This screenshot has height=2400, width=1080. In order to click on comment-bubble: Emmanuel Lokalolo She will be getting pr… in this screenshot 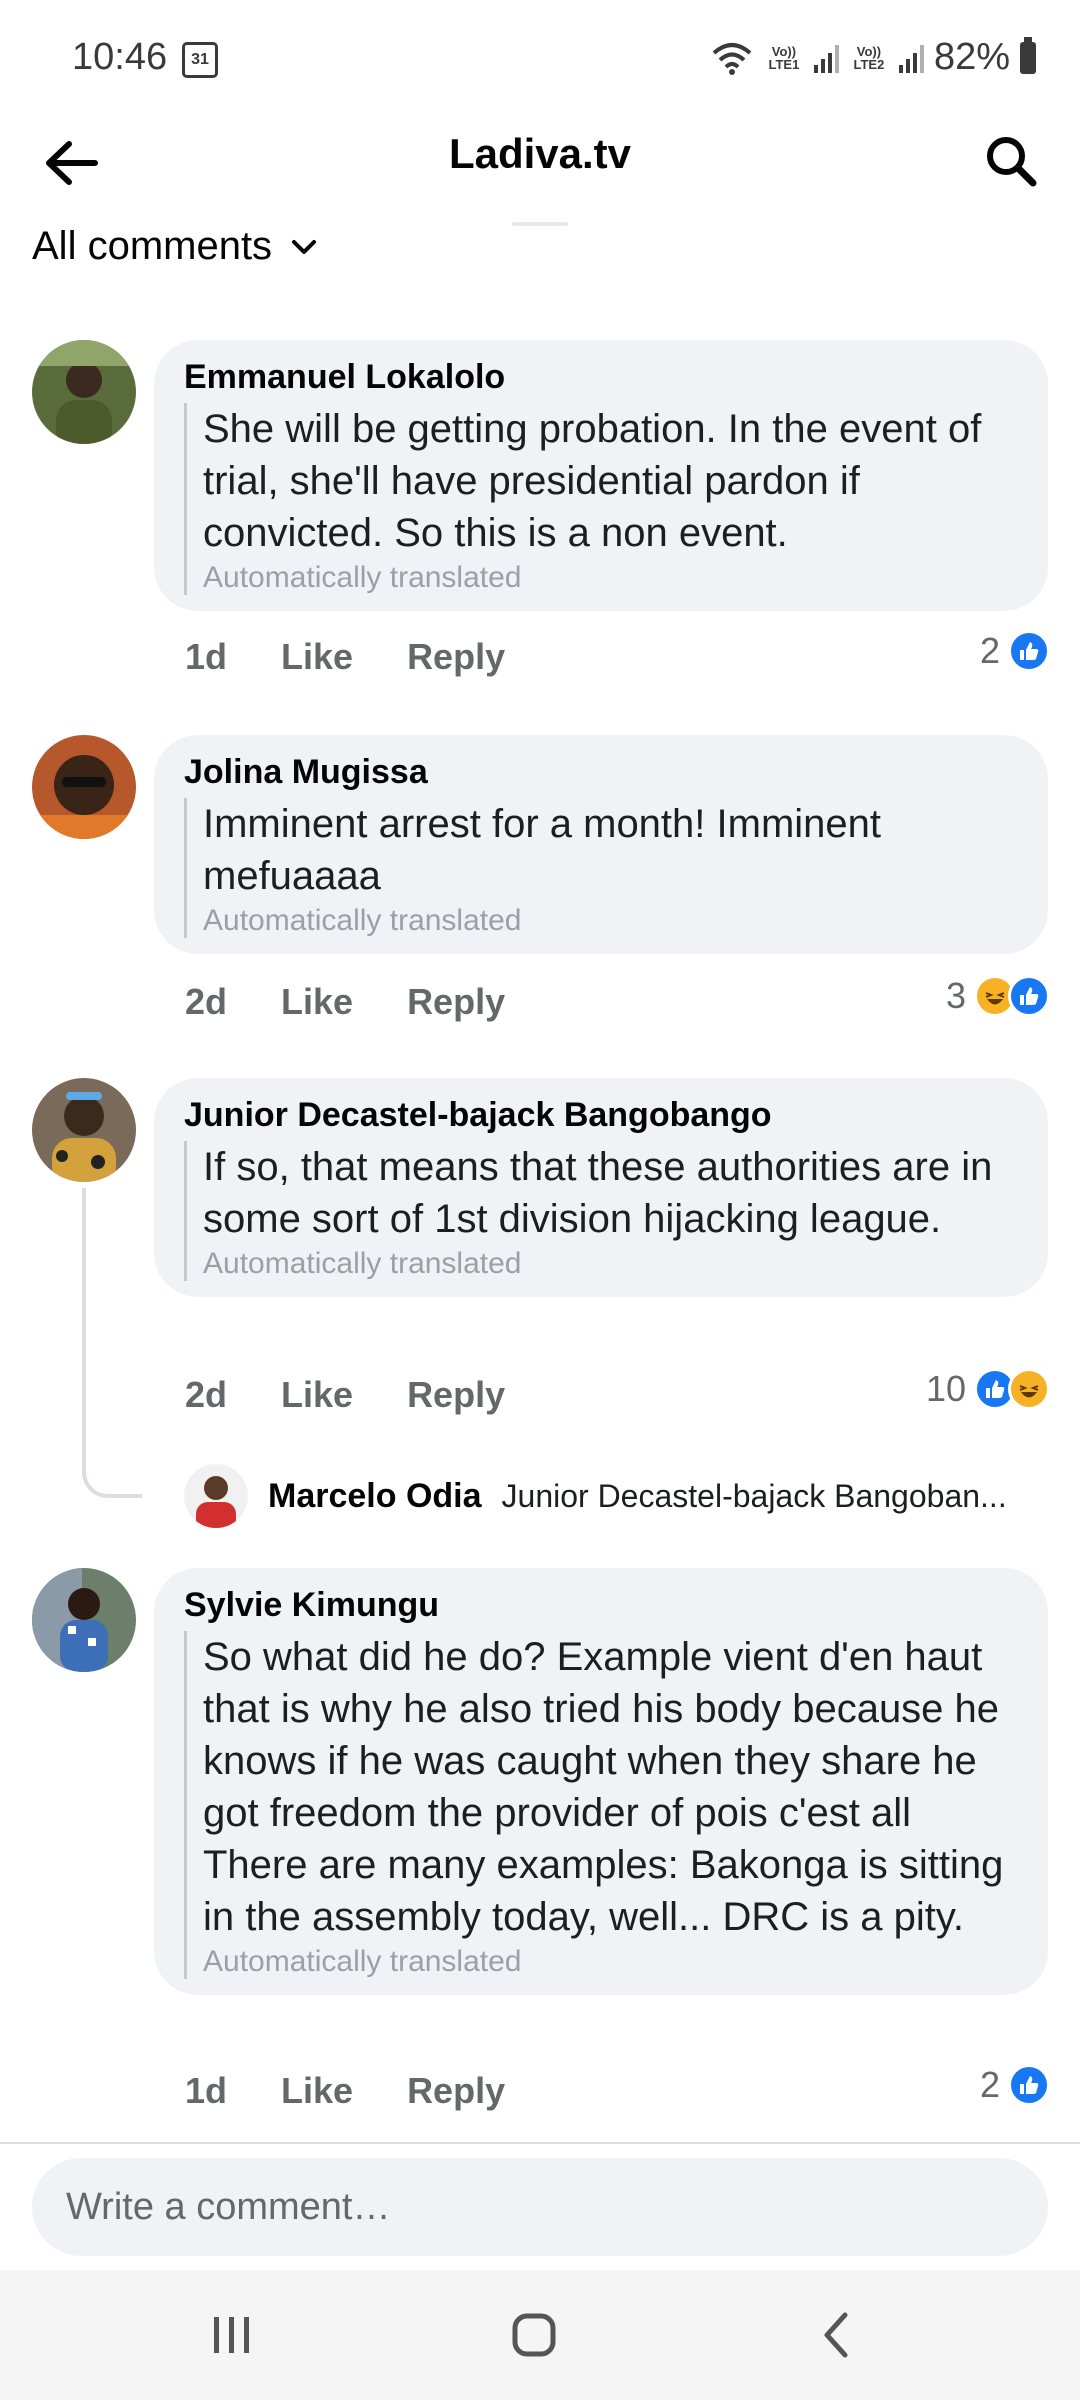, I will do `click(601, 475)`.